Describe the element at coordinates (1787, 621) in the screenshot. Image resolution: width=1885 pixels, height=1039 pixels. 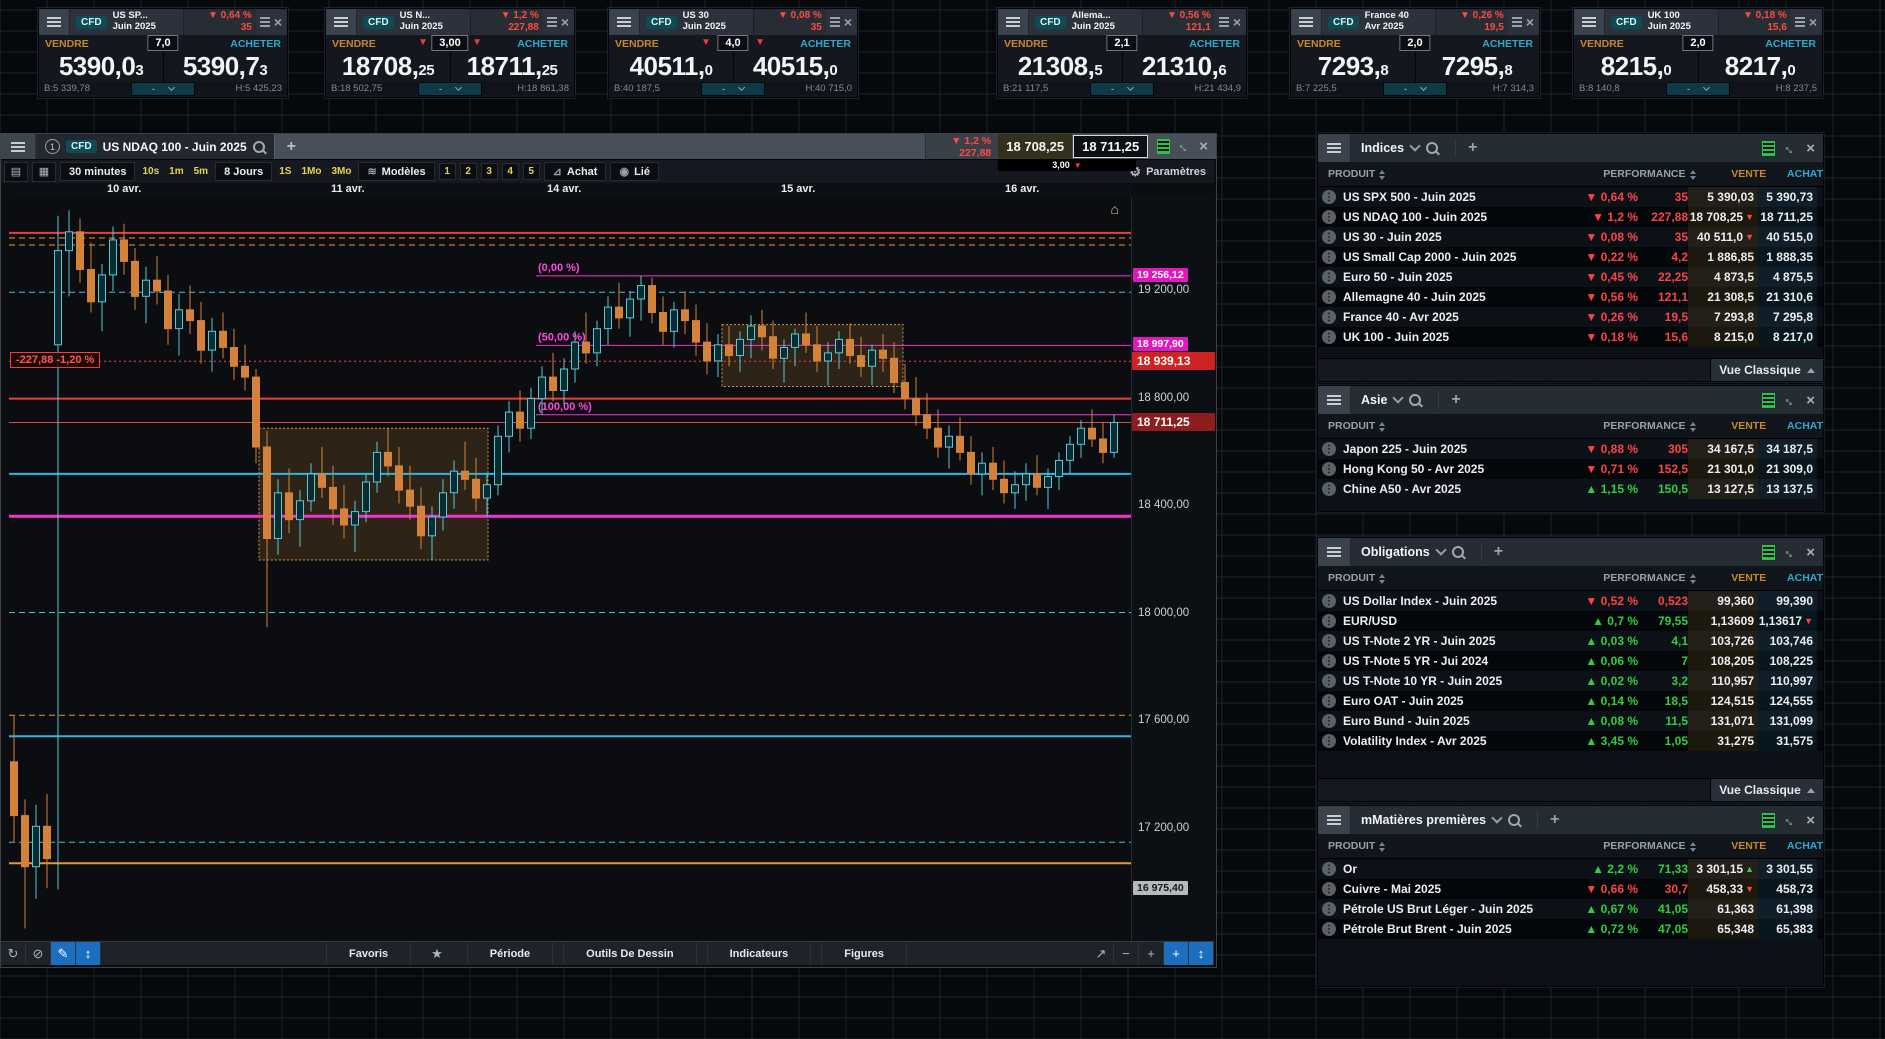
I see `buy-price-button: 1,13617 ▼` at that location.